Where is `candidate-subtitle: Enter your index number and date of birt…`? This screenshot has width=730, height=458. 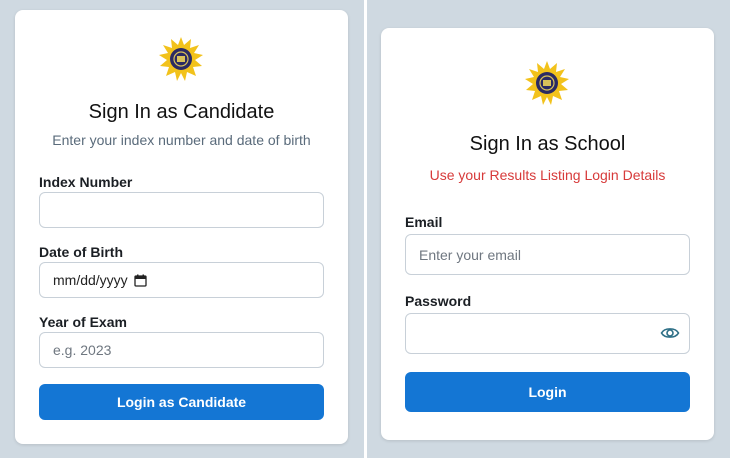
candidate-subtitle: Enter your index number and date of birt… is located at coordinates (181, 140).